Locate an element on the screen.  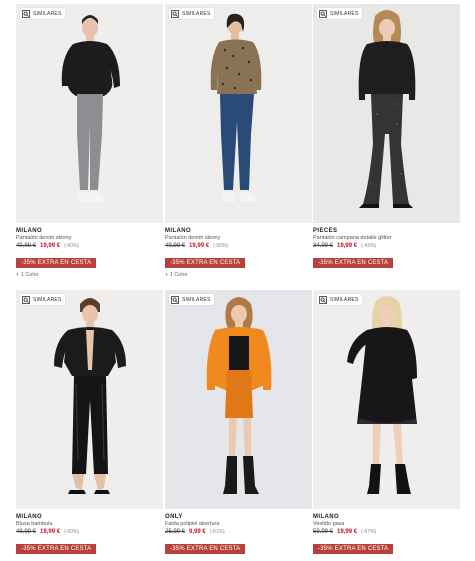
product-name: Pantalón campana detalle glitter is located at coordinates (386, 238).